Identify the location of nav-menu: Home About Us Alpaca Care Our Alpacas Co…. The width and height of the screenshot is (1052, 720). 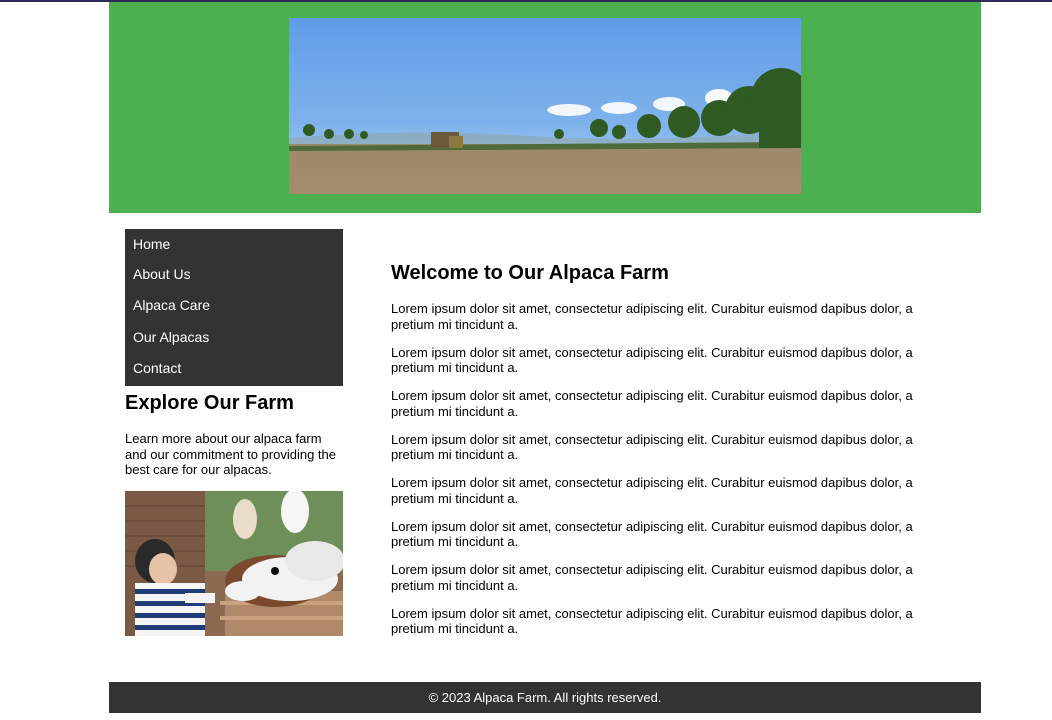
(234, 307).